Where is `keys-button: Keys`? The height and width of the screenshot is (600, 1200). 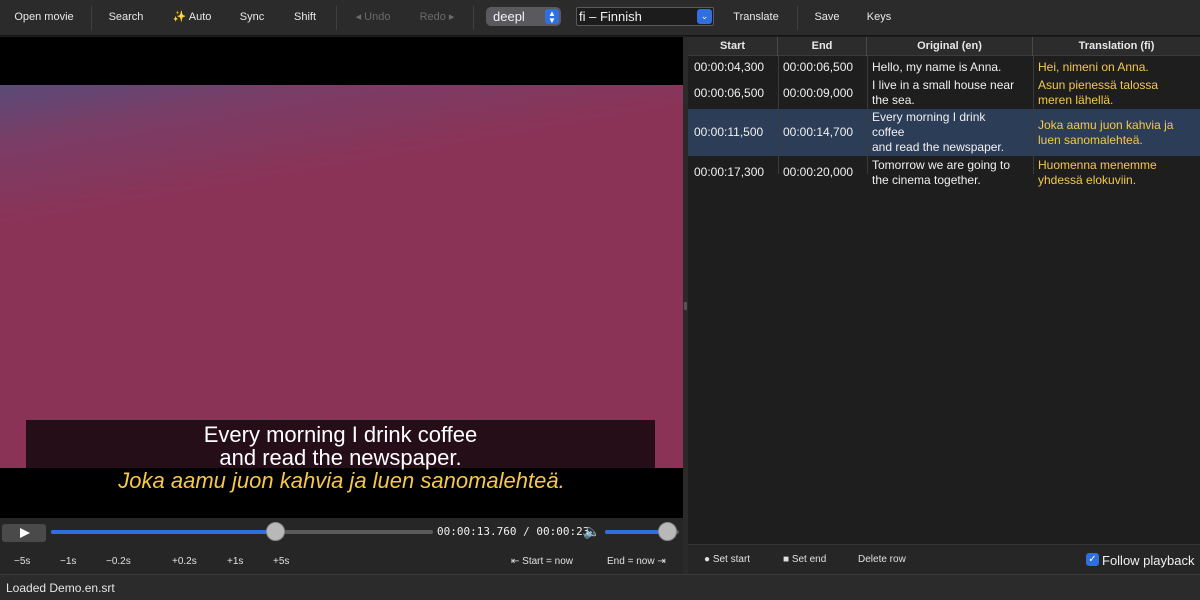 keys-button: Keys is located at coordinates (879, 17).